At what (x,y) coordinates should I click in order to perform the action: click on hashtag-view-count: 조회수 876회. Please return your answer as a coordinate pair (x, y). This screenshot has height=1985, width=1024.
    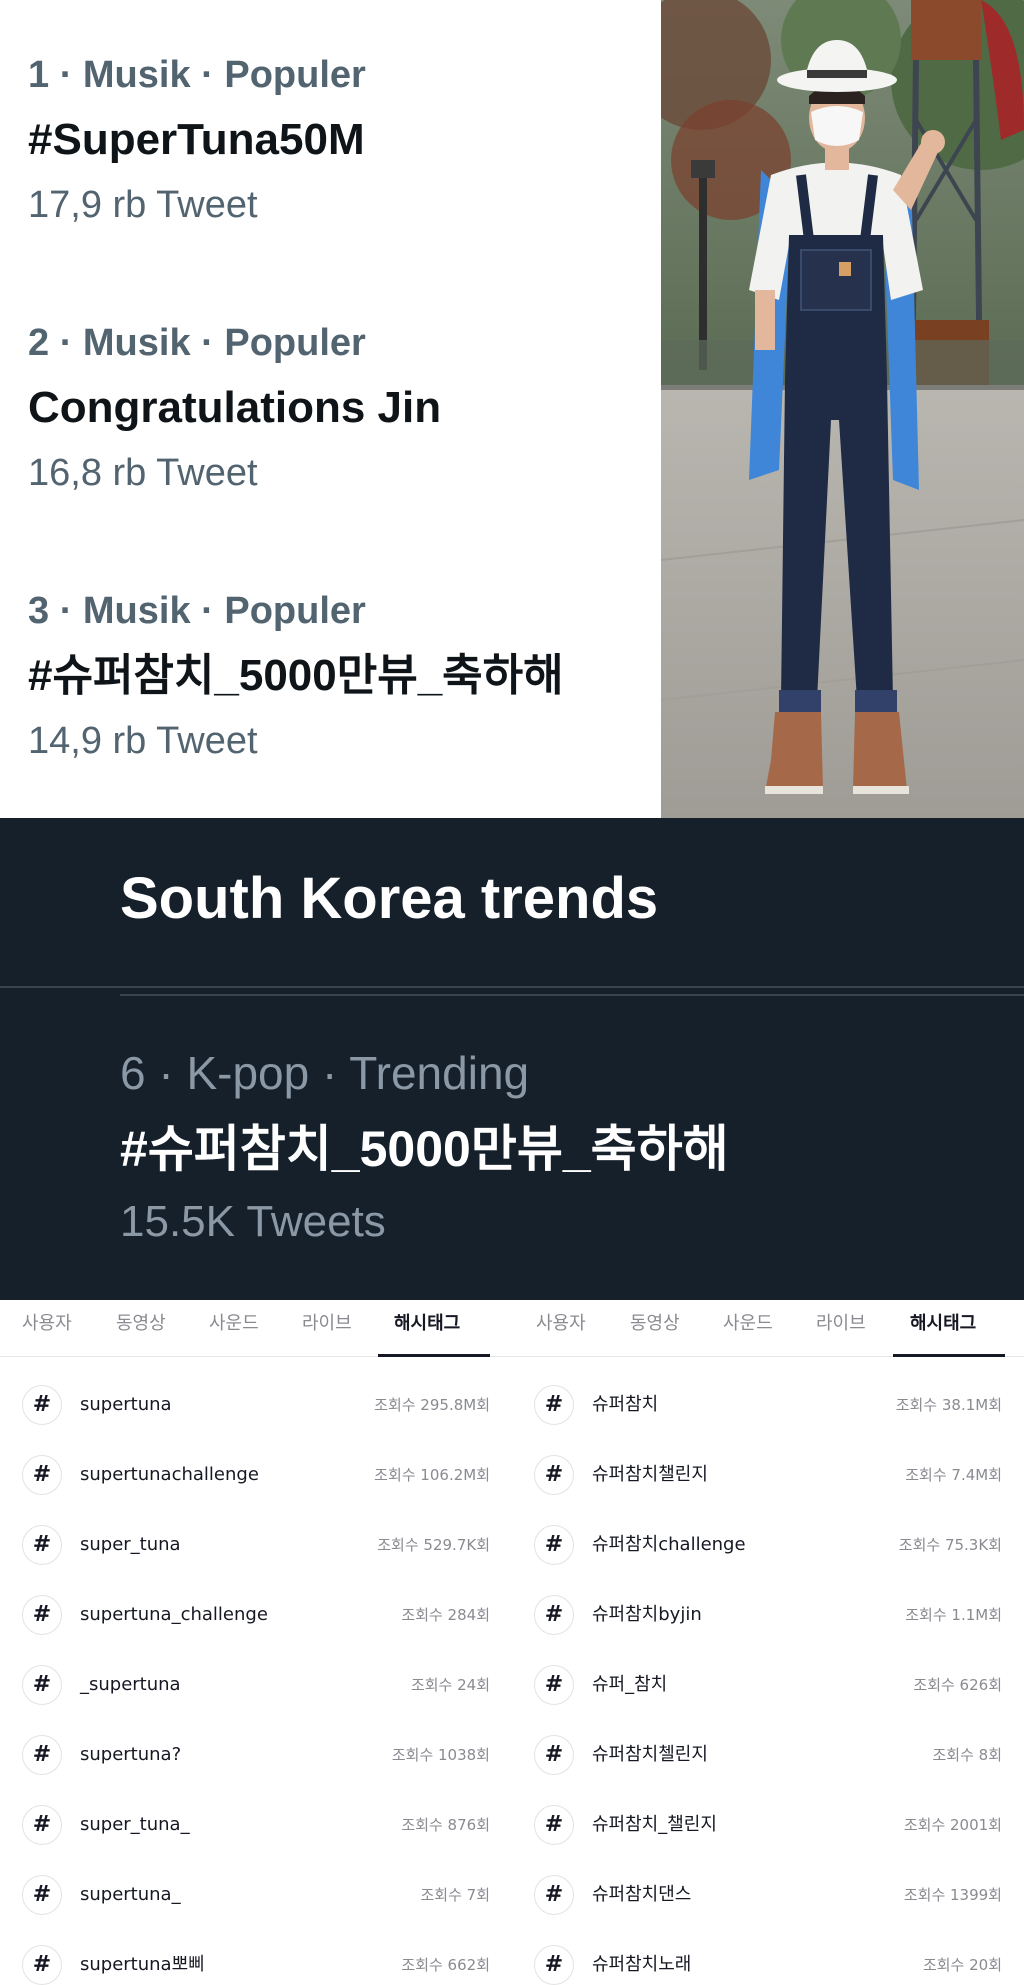
    Looking at the image, I should click on (445, 1825).